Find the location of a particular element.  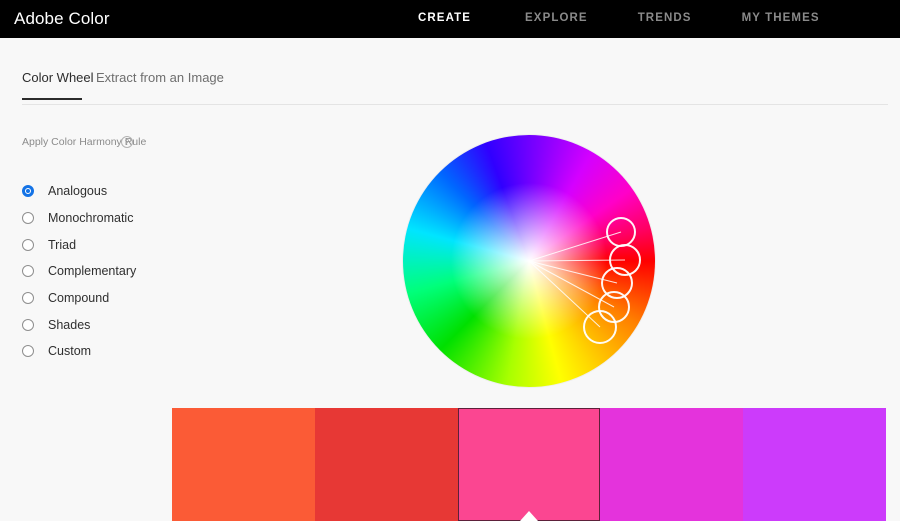

active-swatch-caret is located at coordinates (528, 516).